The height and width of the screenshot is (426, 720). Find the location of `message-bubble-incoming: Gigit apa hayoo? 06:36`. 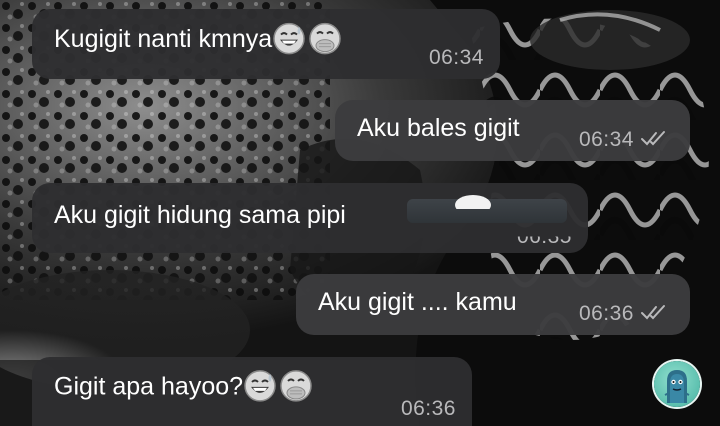

message-bubble-incoming: Gigit apa hayoo? 06:36 is located at coordinates (252, 391).